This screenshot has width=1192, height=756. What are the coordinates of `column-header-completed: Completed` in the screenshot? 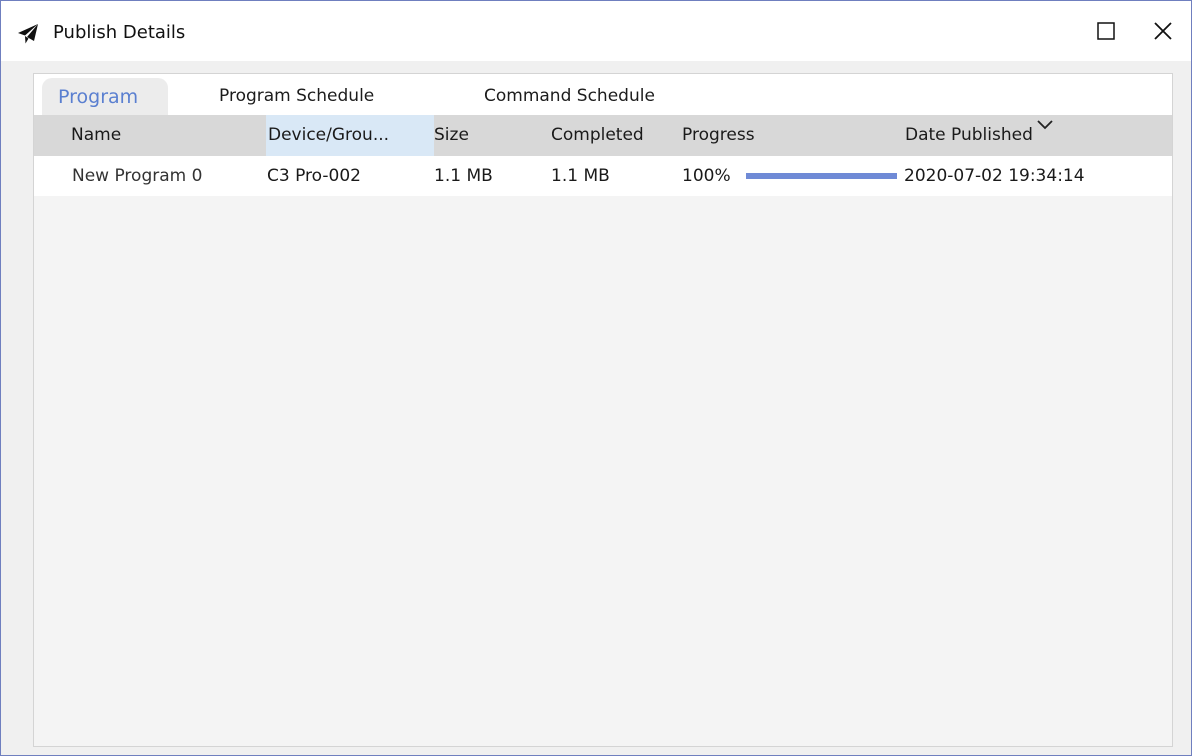 It's located at (597, 135).